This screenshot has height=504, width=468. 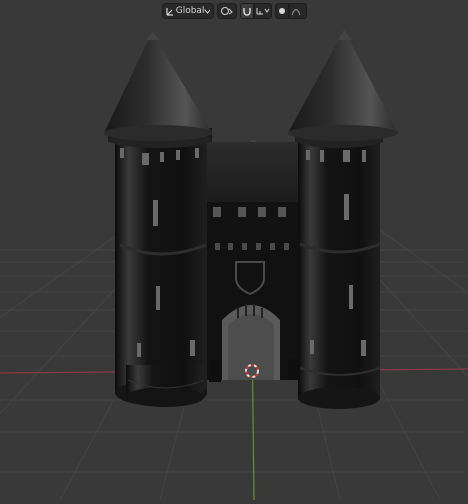 I want to click on pivot-point-icon, so click(x=226, y=11).